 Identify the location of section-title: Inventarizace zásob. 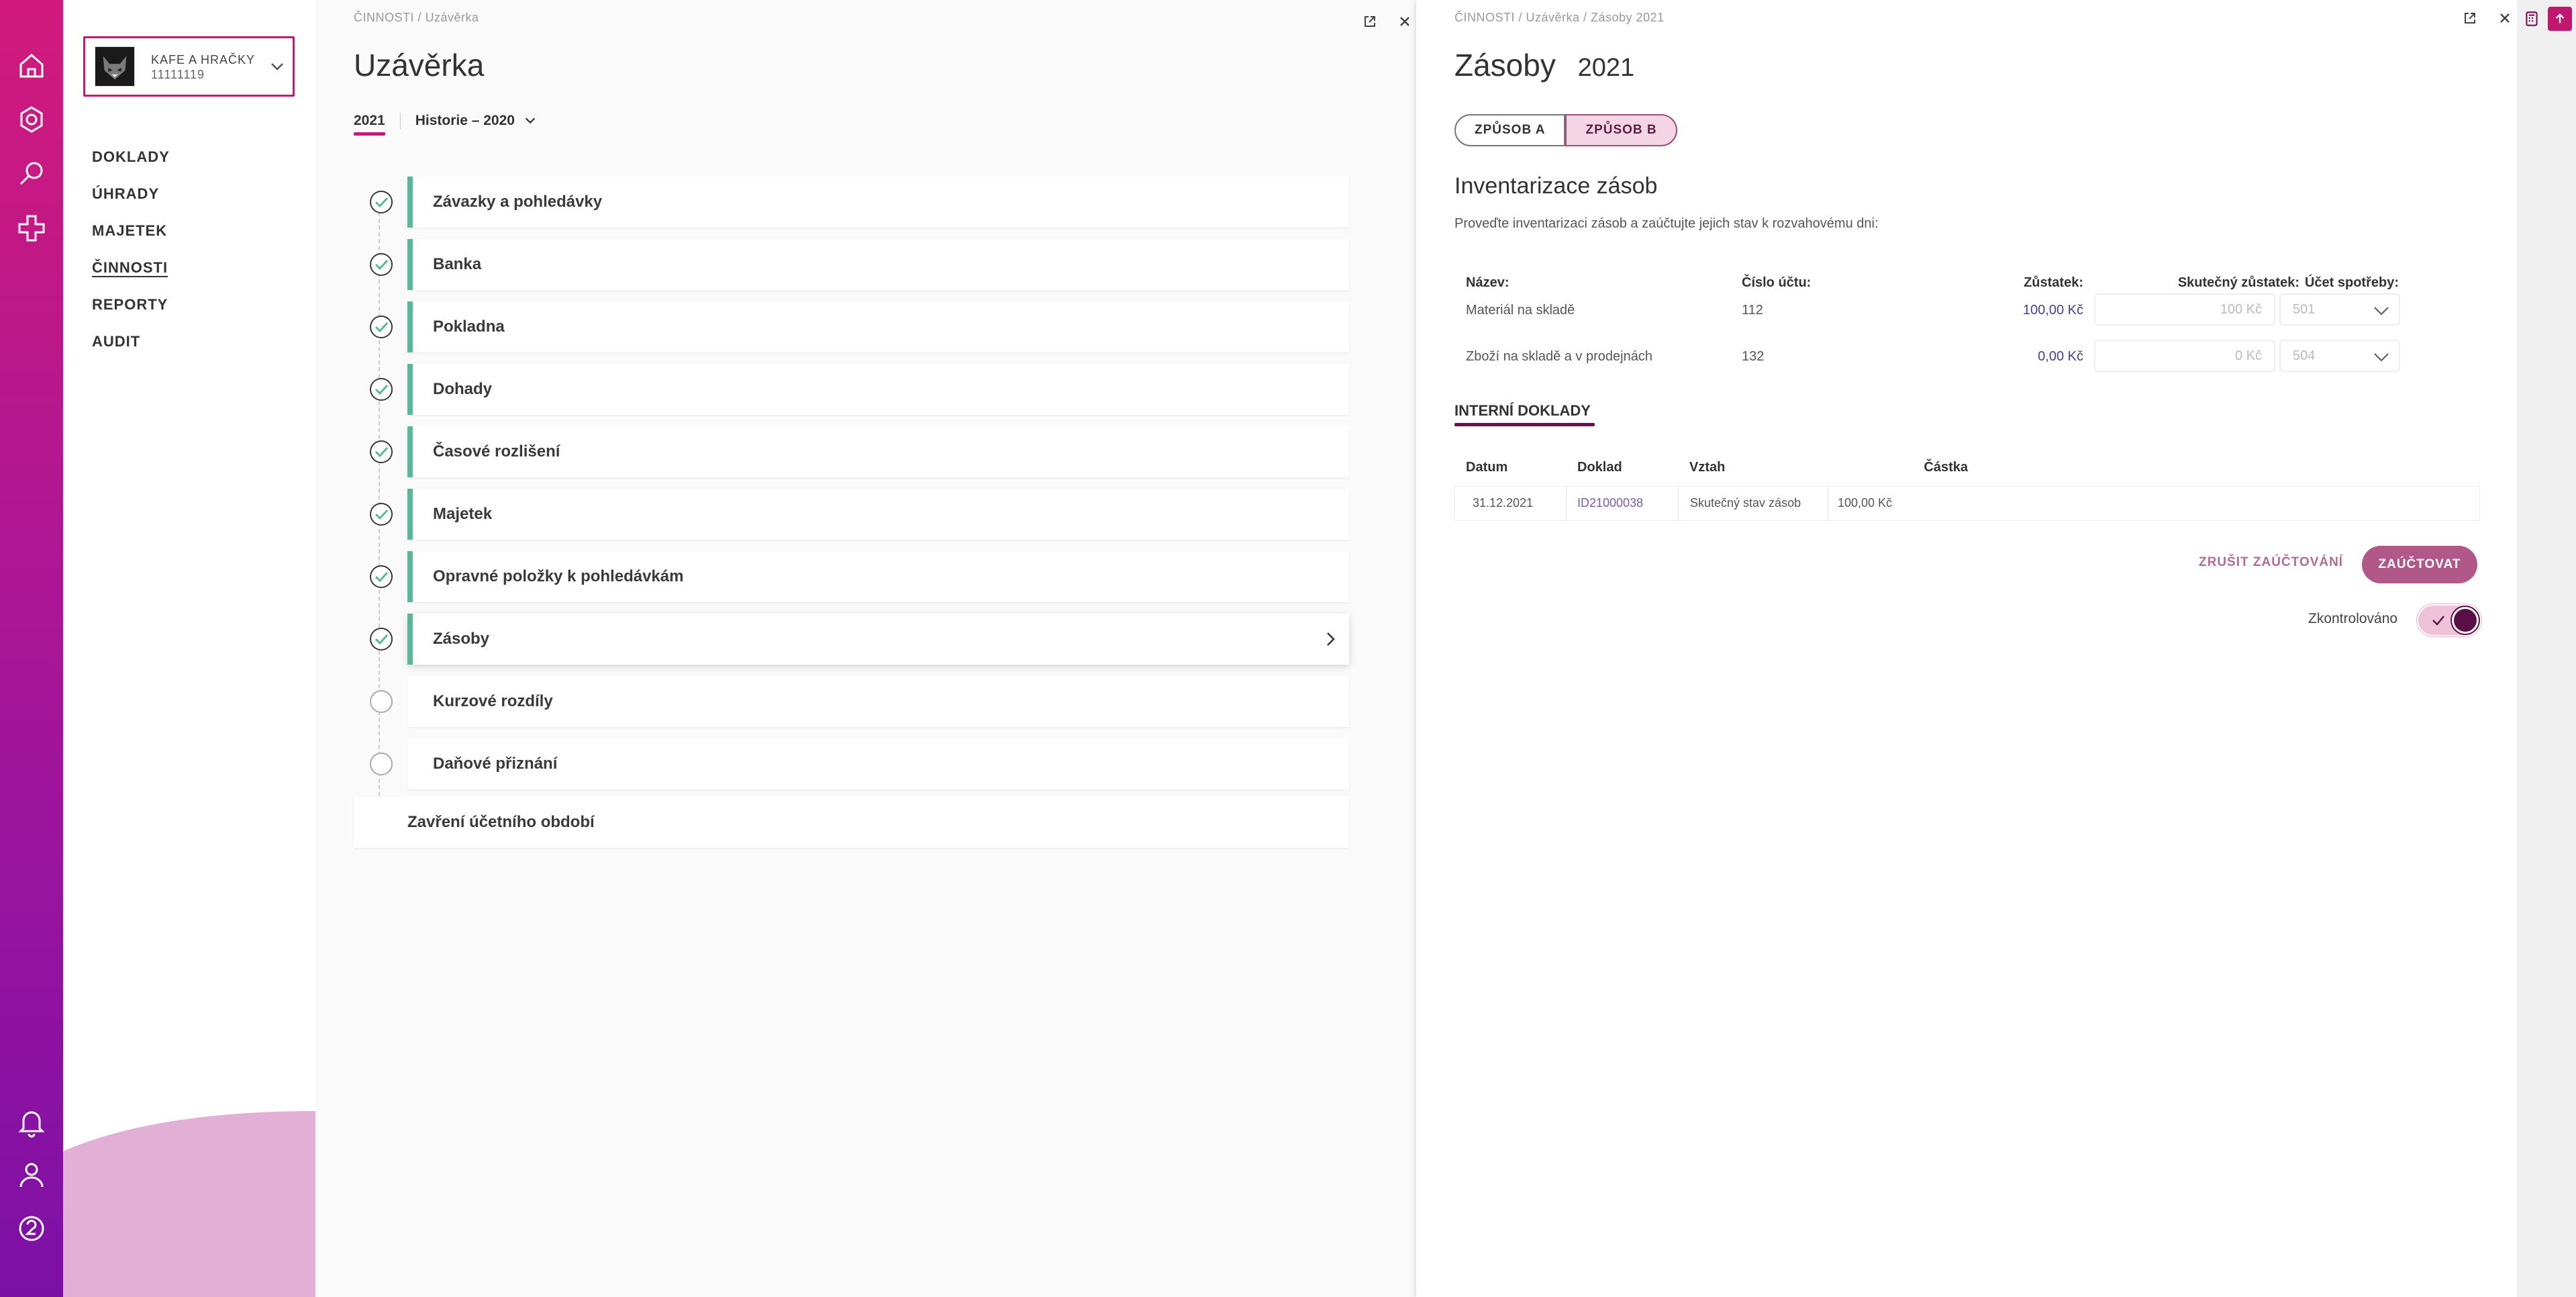
(1556, 186).